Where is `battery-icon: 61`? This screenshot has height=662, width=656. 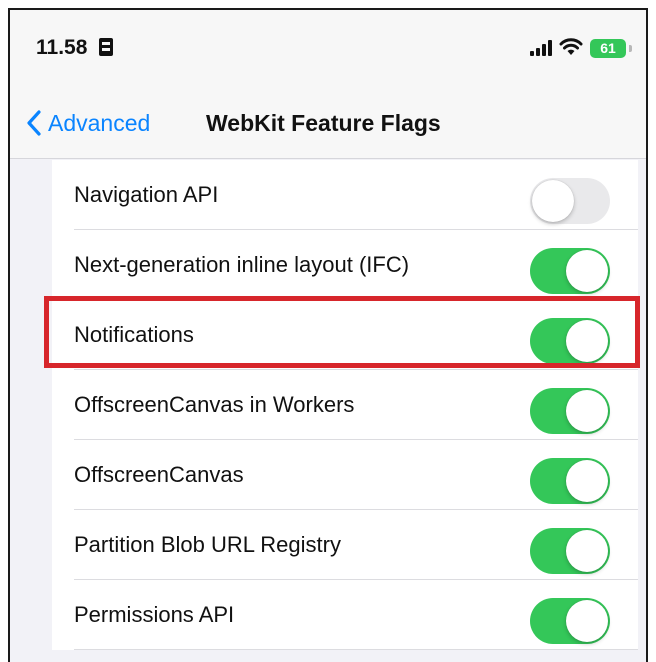
battery-icon: 61 is located at coordinates (608, 48).